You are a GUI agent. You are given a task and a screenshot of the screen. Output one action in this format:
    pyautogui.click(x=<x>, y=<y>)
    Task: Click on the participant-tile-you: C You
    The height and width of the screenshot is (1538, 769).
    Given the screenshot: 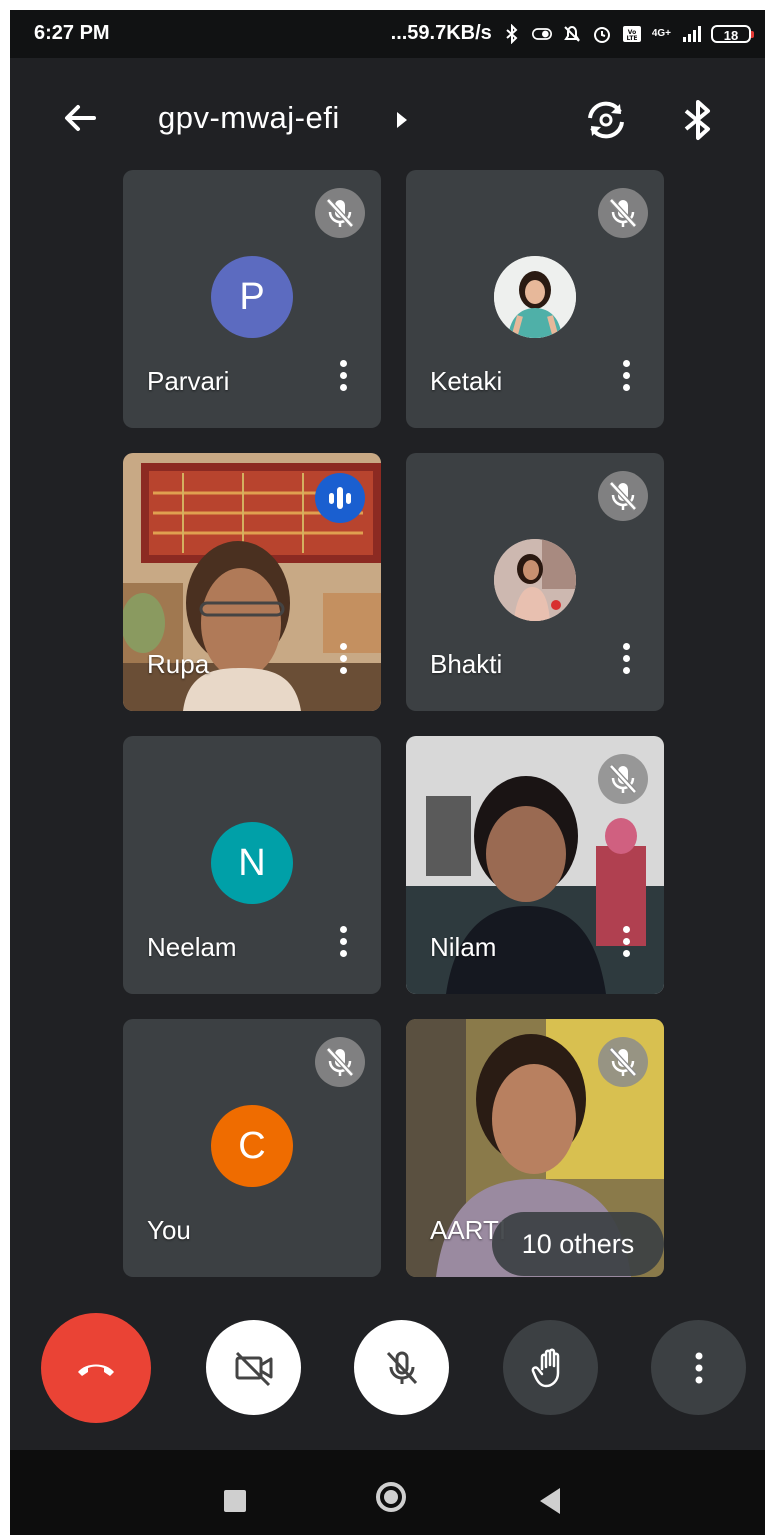 What is the action you would take?
    pyautogui.click(x=252, y=1148)
    